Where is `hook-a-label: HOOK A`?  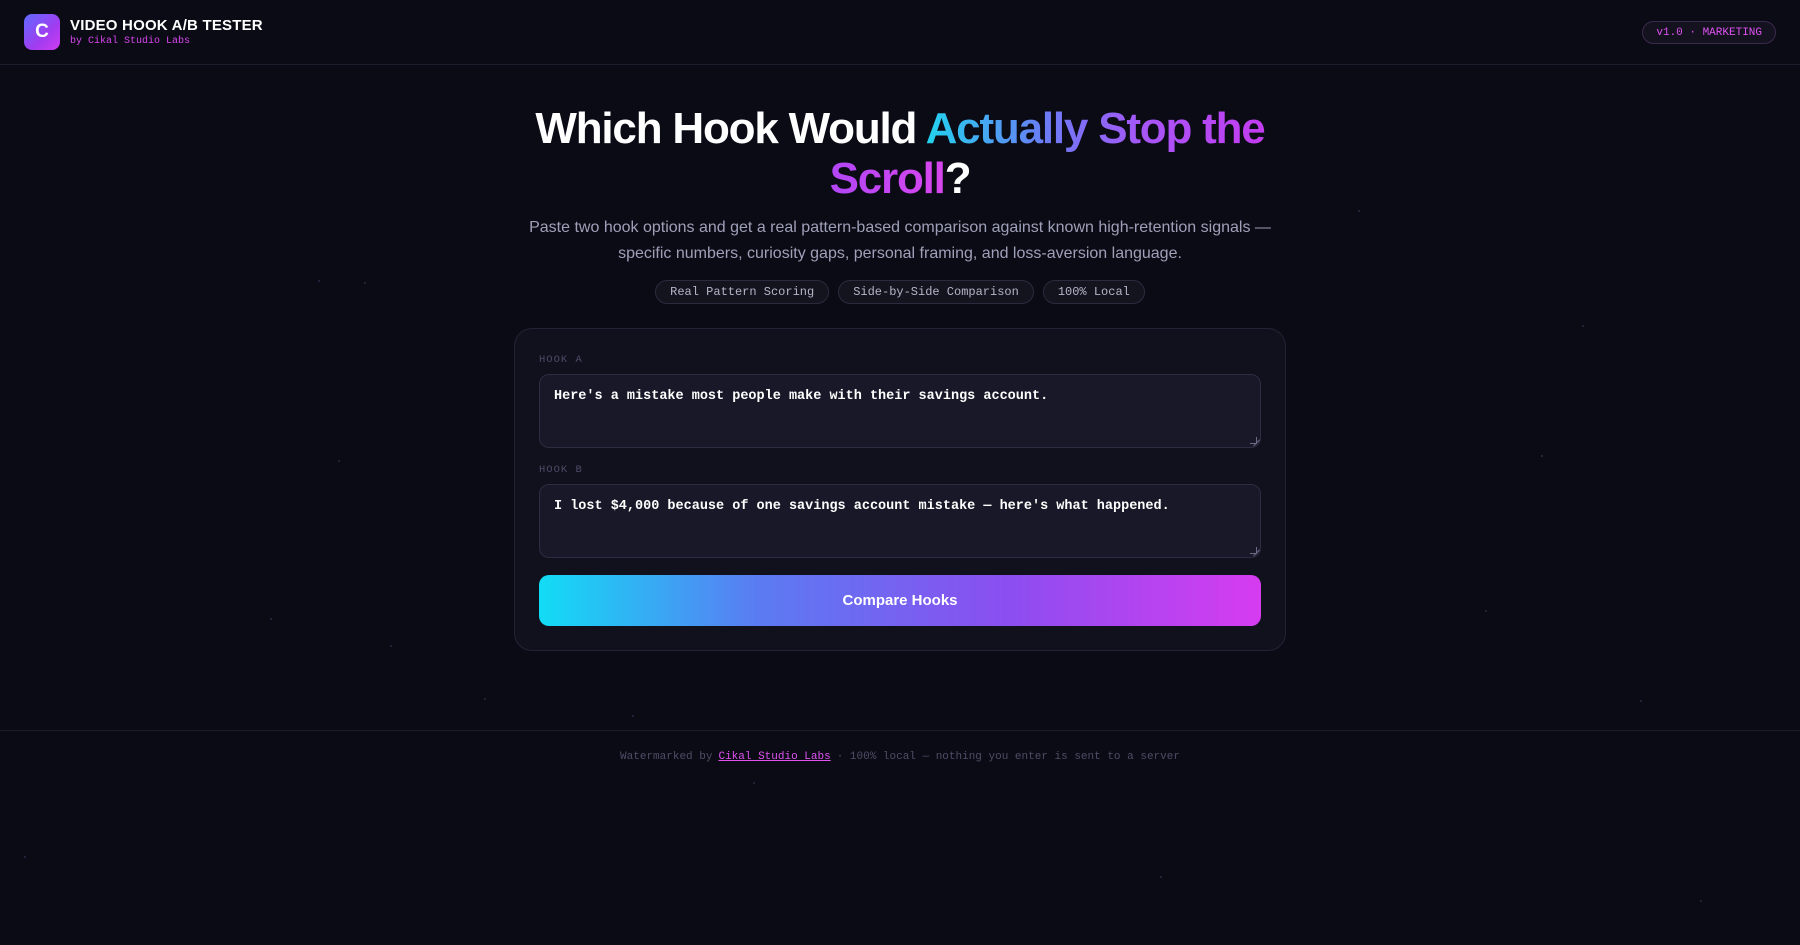 hook-a-label: HOOK A is located at coordinates (561, 360).